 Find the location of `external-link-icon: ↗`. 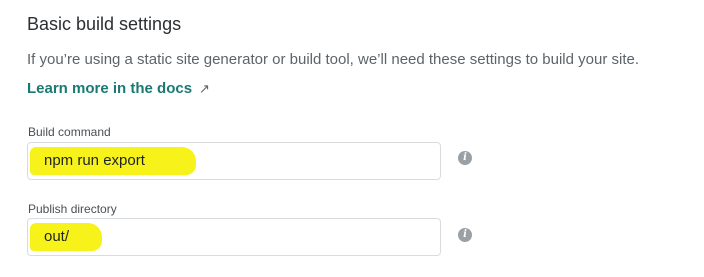

external-link-icon: ↗ is located at coordinates (204, 88).